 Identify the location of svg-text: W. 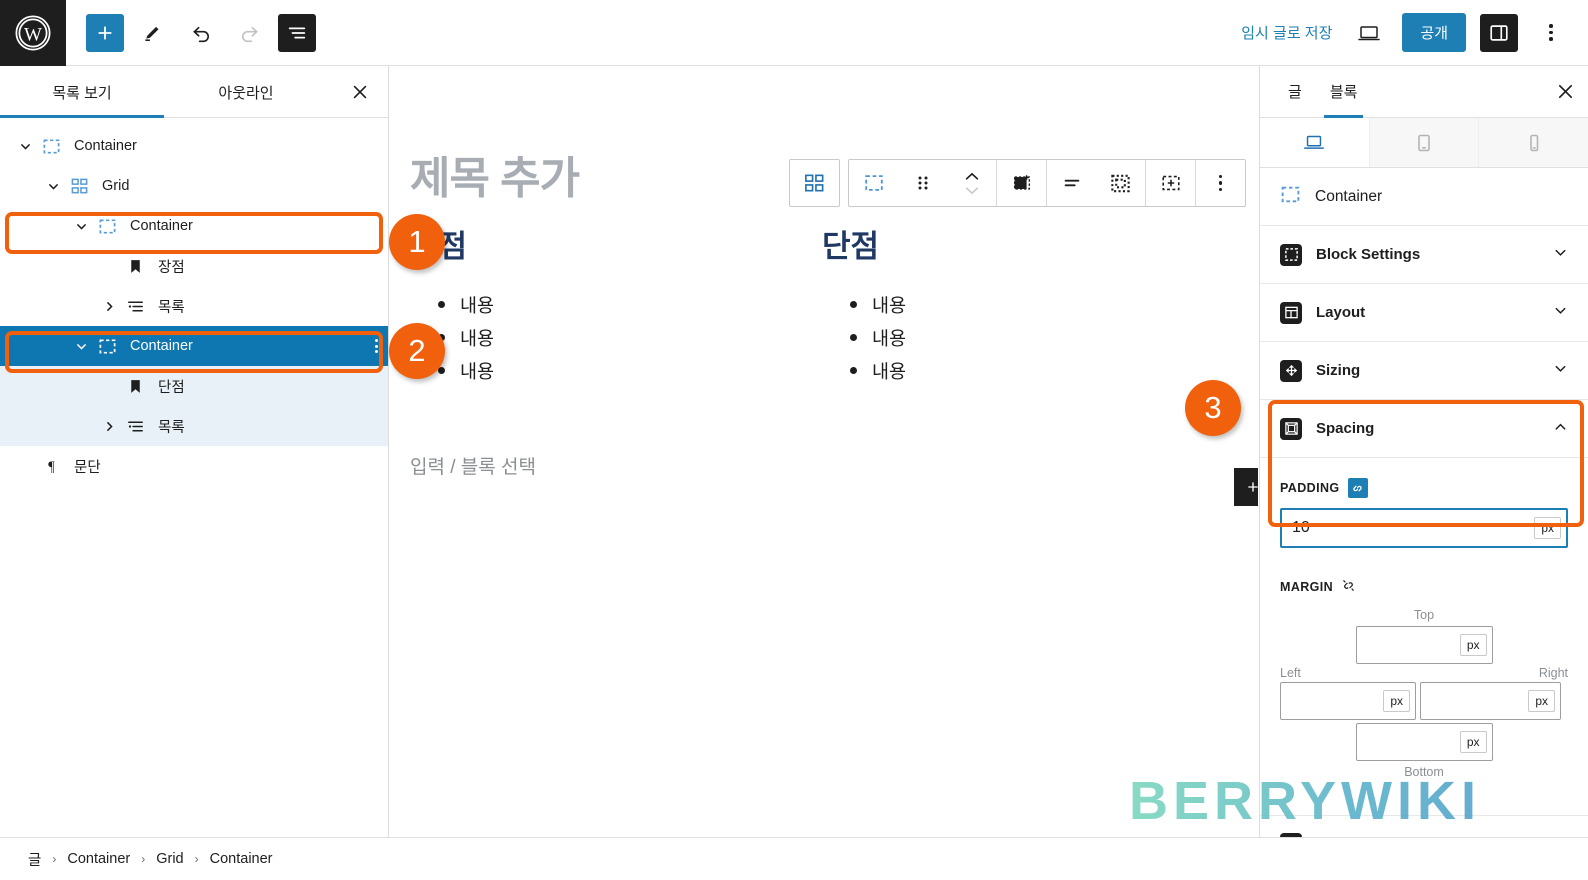
(33, 34).